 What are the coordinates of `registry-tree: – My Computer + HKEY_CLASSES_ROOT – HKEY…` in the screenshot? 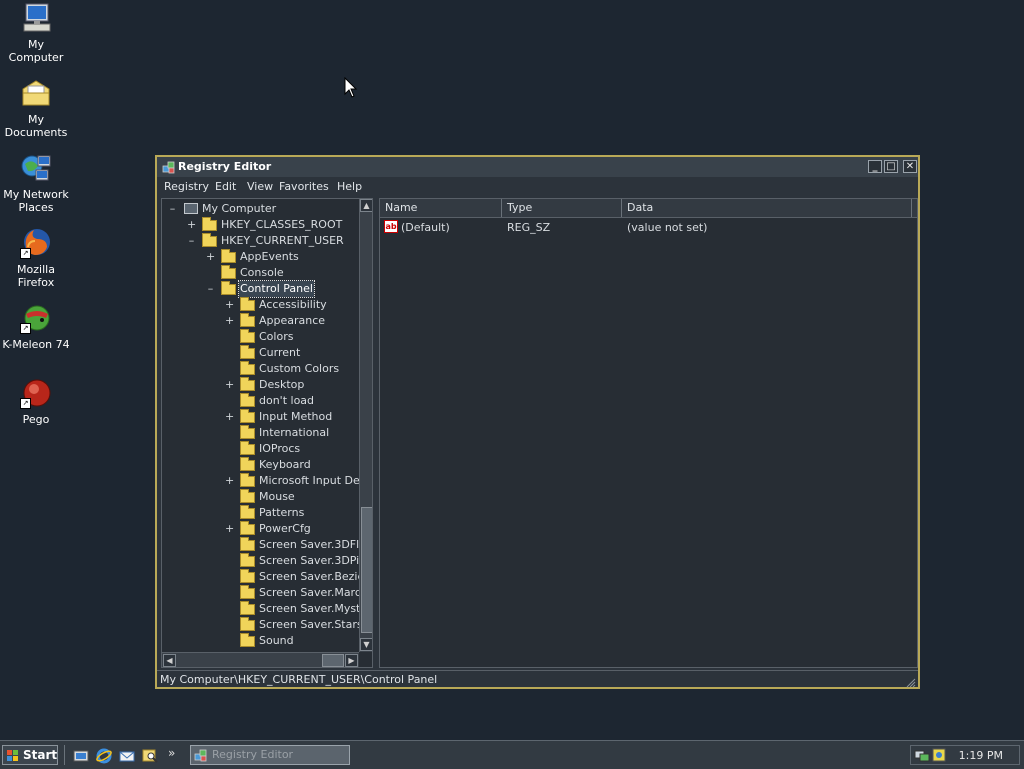 It's located at (267, 433).